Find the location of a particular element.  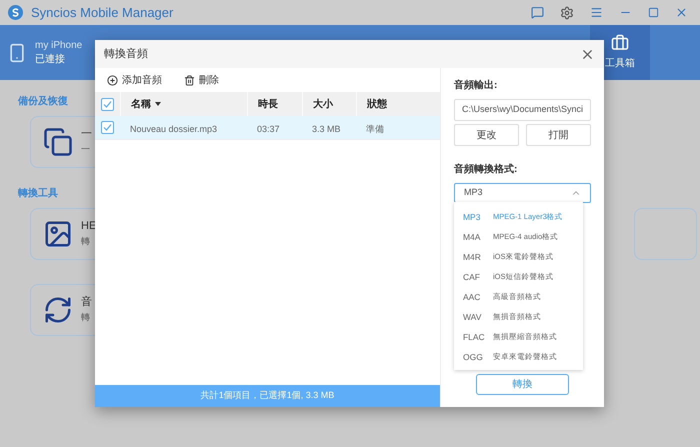

section-heading: 備份及恢復 is located at coordinates (43, 101).